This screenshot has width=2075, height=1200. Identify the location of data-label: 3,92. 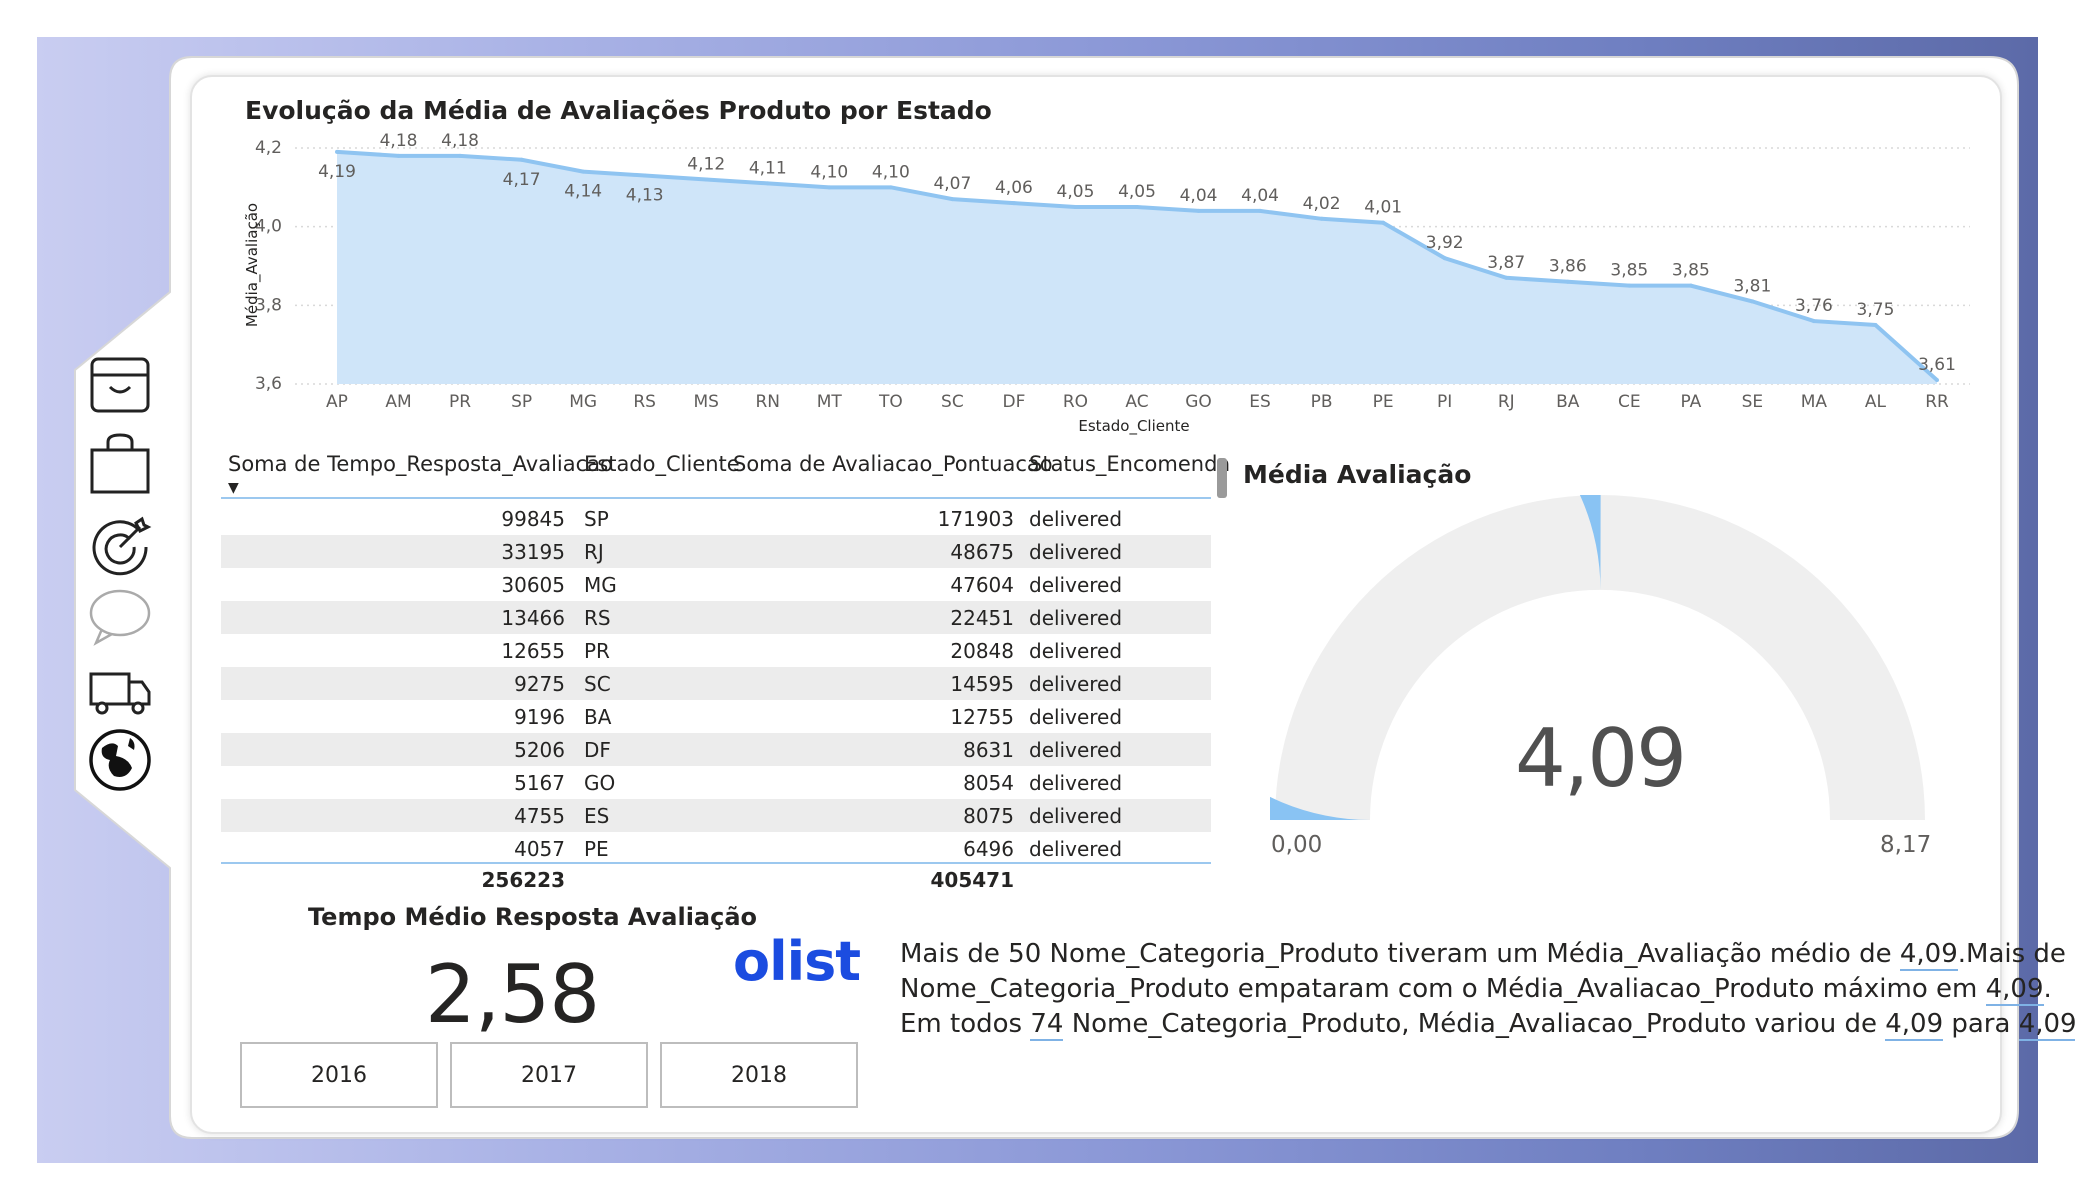
(1445, 243).